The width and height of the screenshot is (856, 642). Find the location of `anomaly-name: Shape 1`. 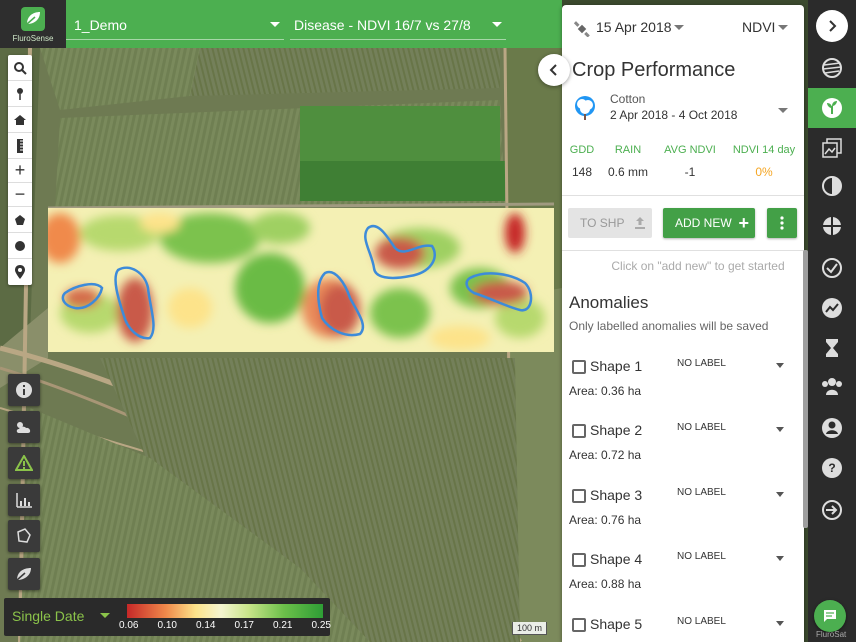

anomaly-name: Shape 1 is located at coordinates (616, 366).